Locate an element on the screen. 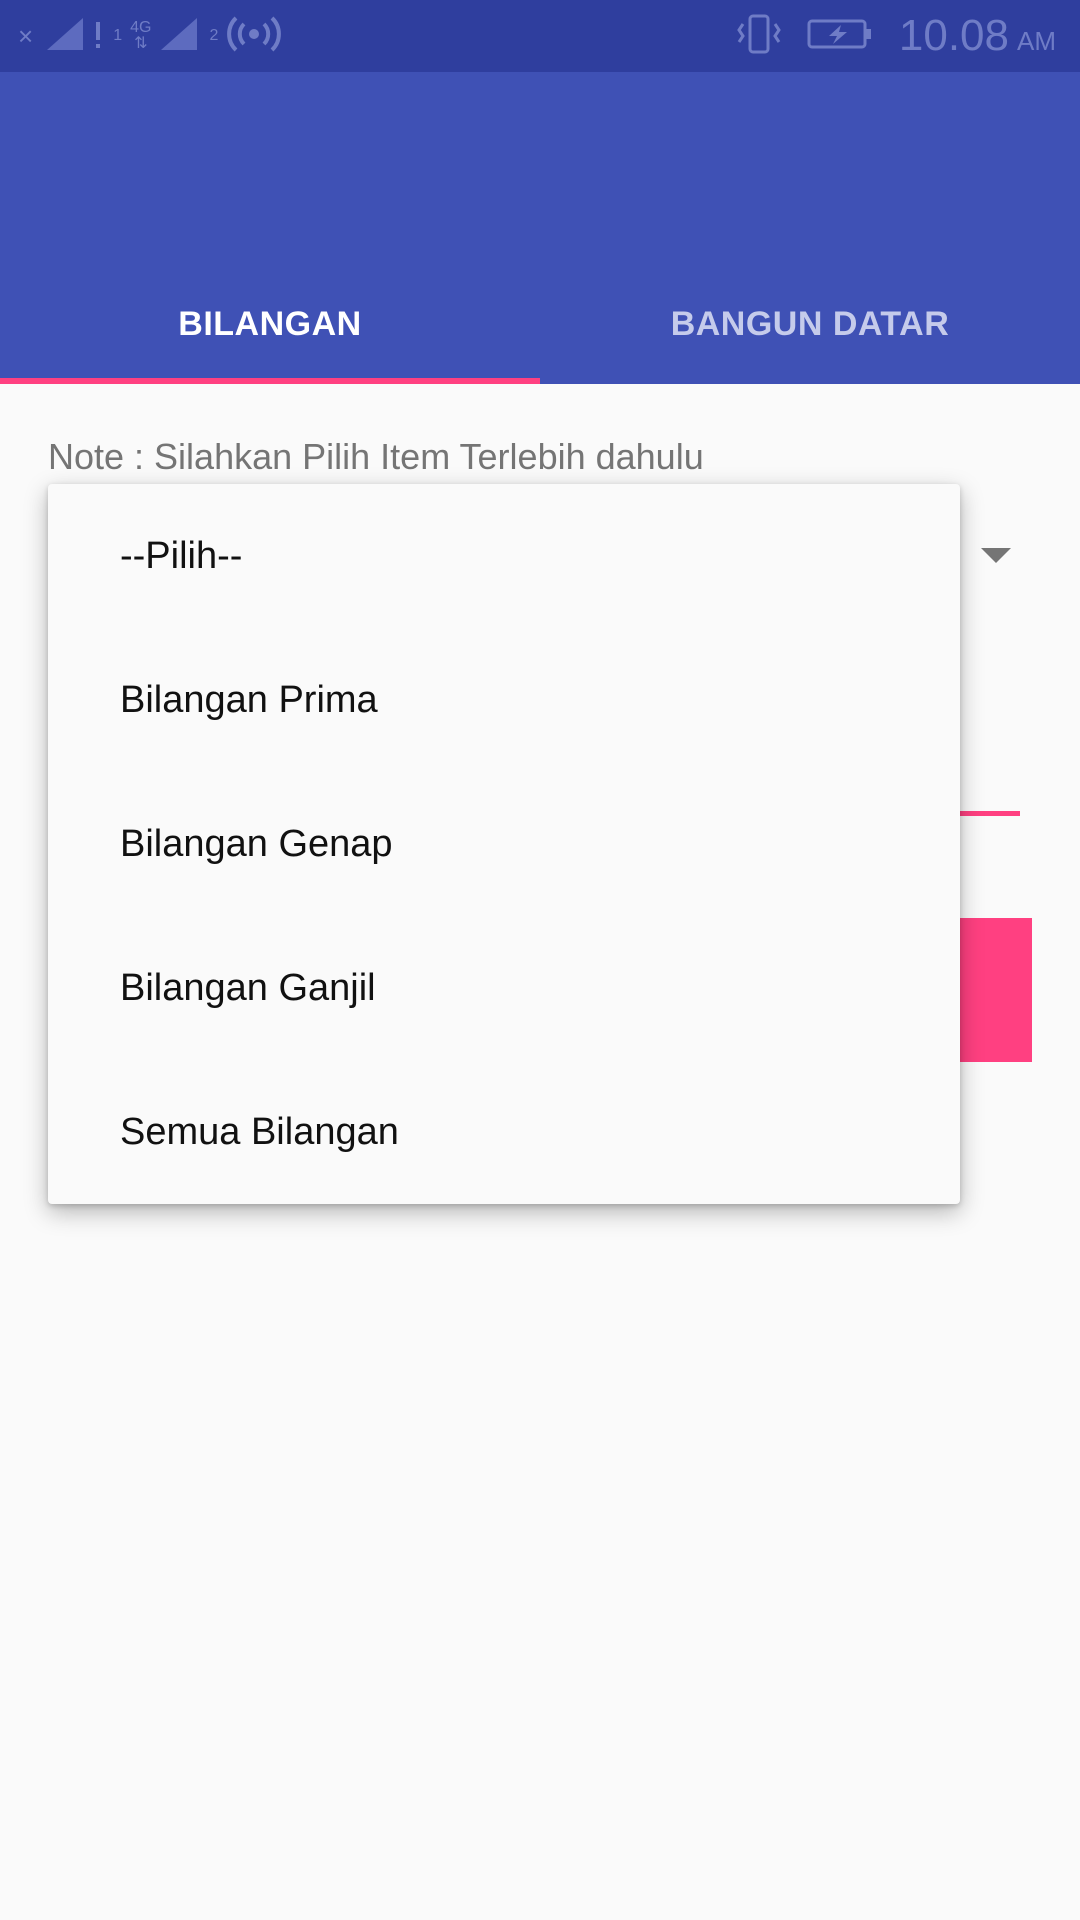 Image resolution: width=1080 pixels, height=1920 pixels. tab-bilangan-label: BILANGAN is located at coordinates (270, 323).